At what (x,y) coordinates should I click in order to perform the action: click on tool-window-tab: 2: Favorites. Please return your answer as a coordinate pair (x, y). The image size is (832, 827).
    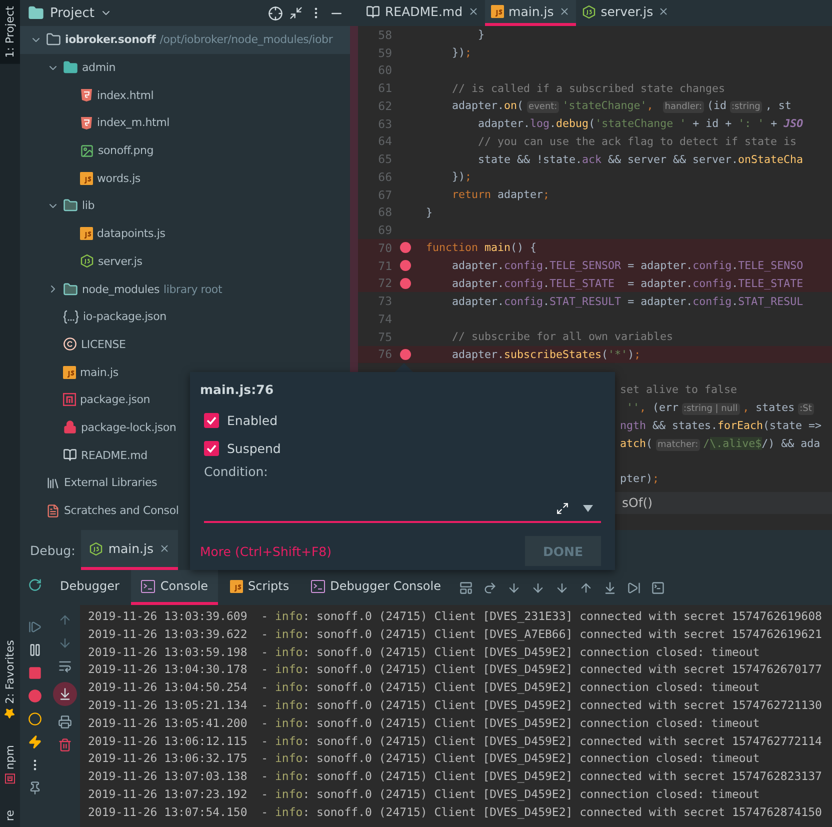
    Looking at the image, I should click on (10, 680).